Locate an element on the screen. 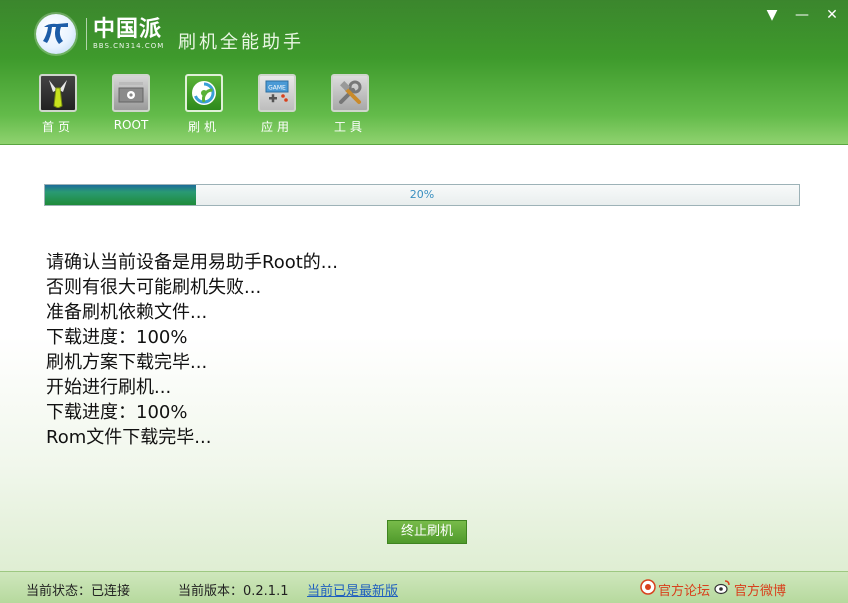 Image resolution: width=848 pixels, height=603 pixels. game-icon: GAME is located at coordinates (277, 93).